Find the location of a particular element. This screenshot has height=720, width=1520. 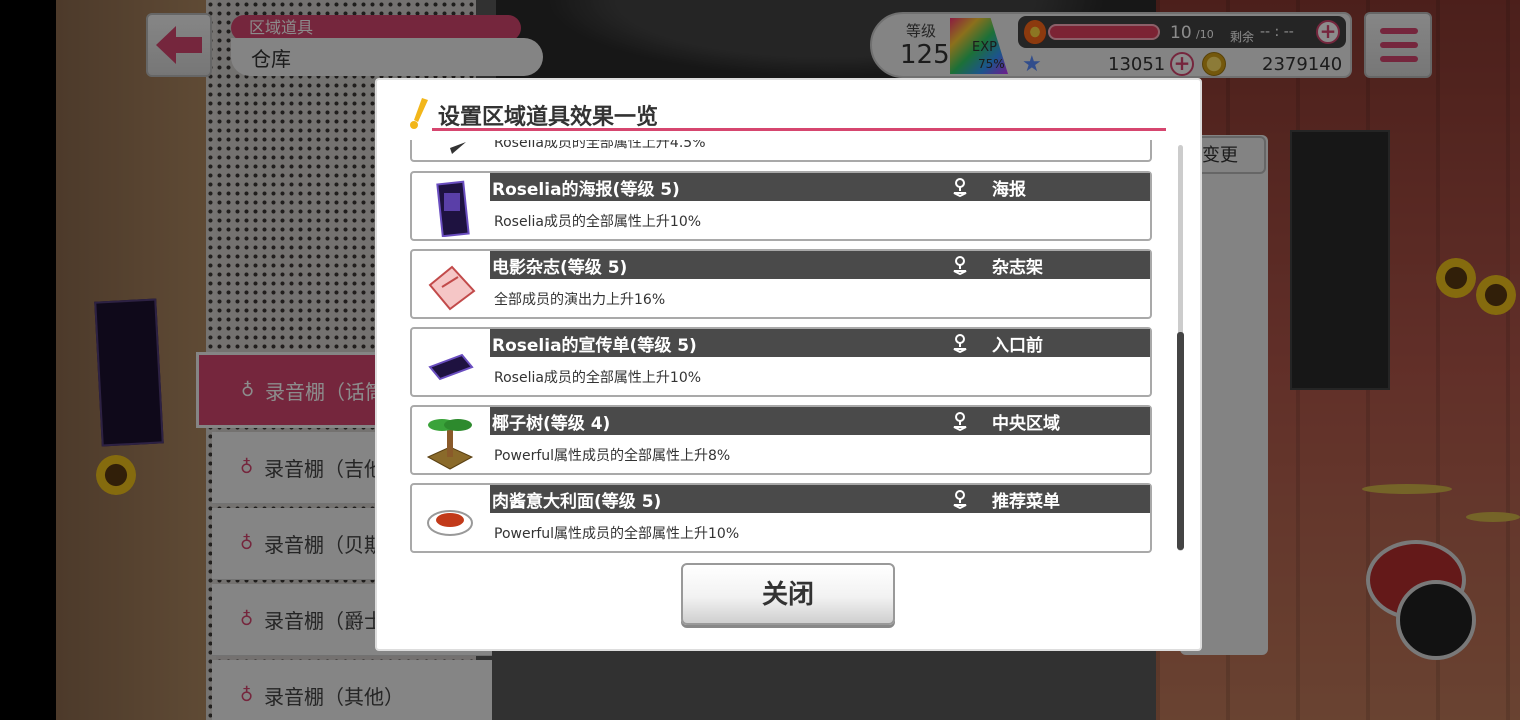

pasta-icon is located at coordinates (450, 523).